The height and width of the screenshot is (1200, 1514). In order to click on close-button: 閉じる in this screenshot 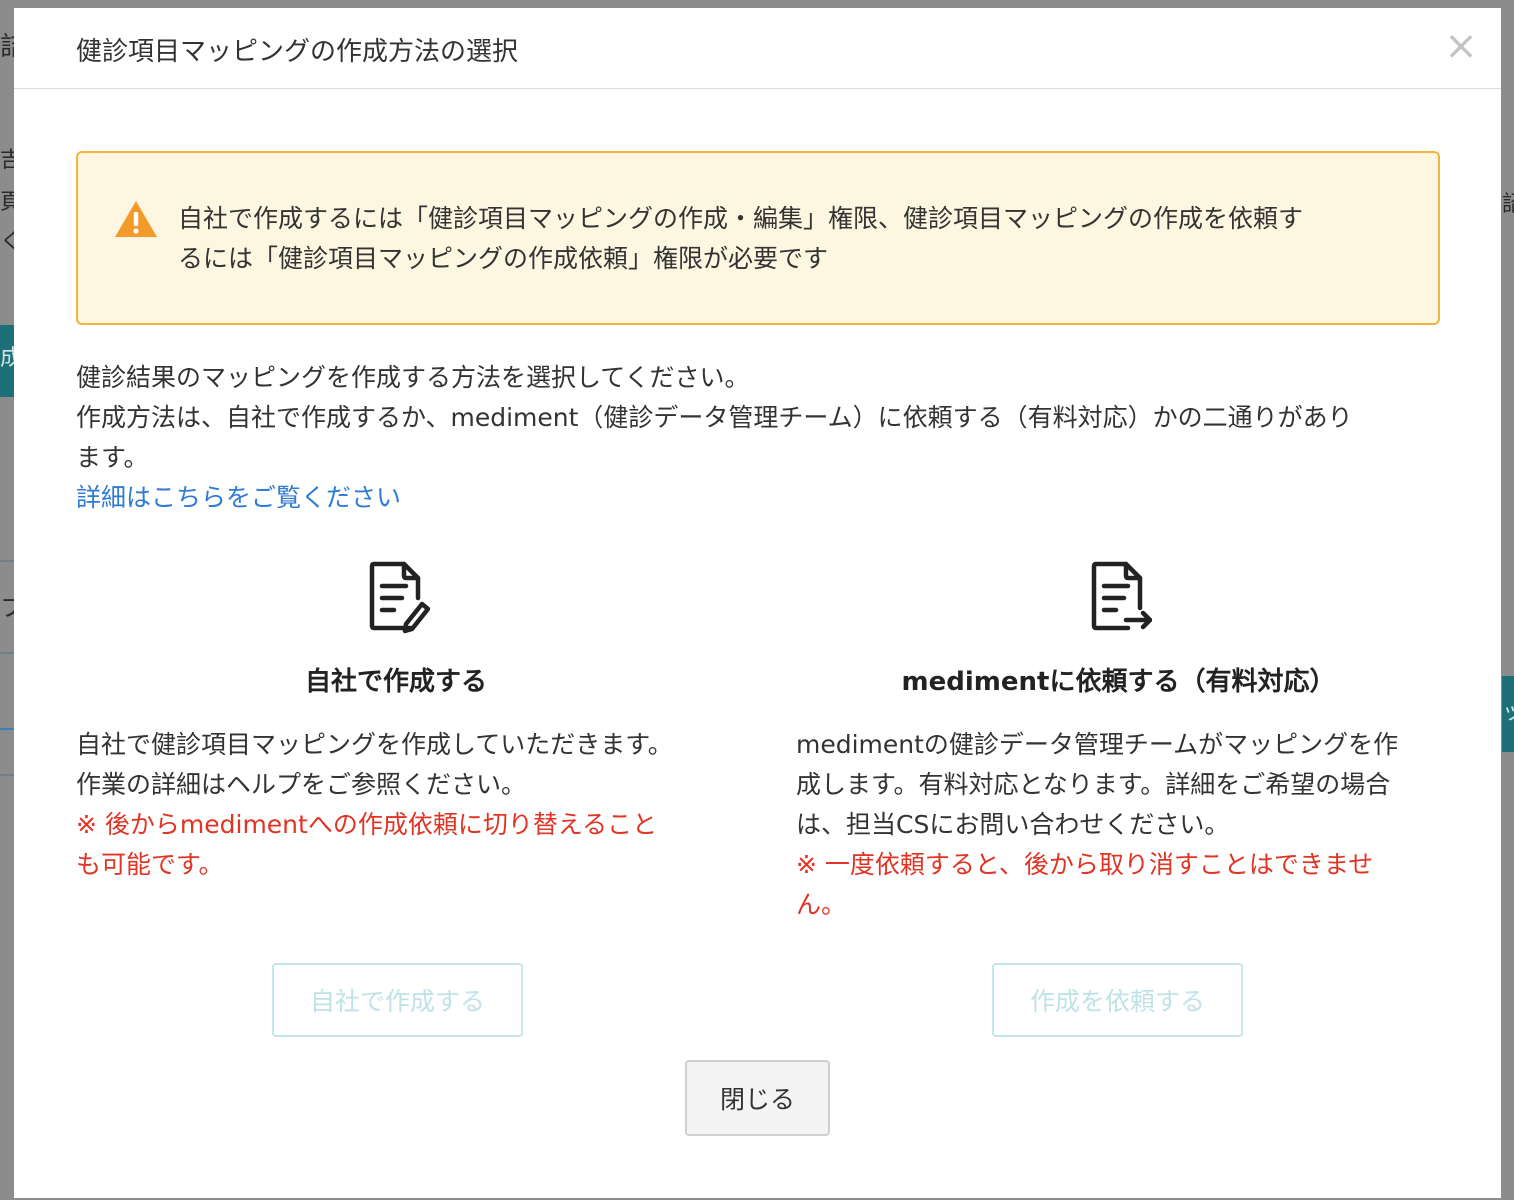, I will do `click(757, 1098)`.